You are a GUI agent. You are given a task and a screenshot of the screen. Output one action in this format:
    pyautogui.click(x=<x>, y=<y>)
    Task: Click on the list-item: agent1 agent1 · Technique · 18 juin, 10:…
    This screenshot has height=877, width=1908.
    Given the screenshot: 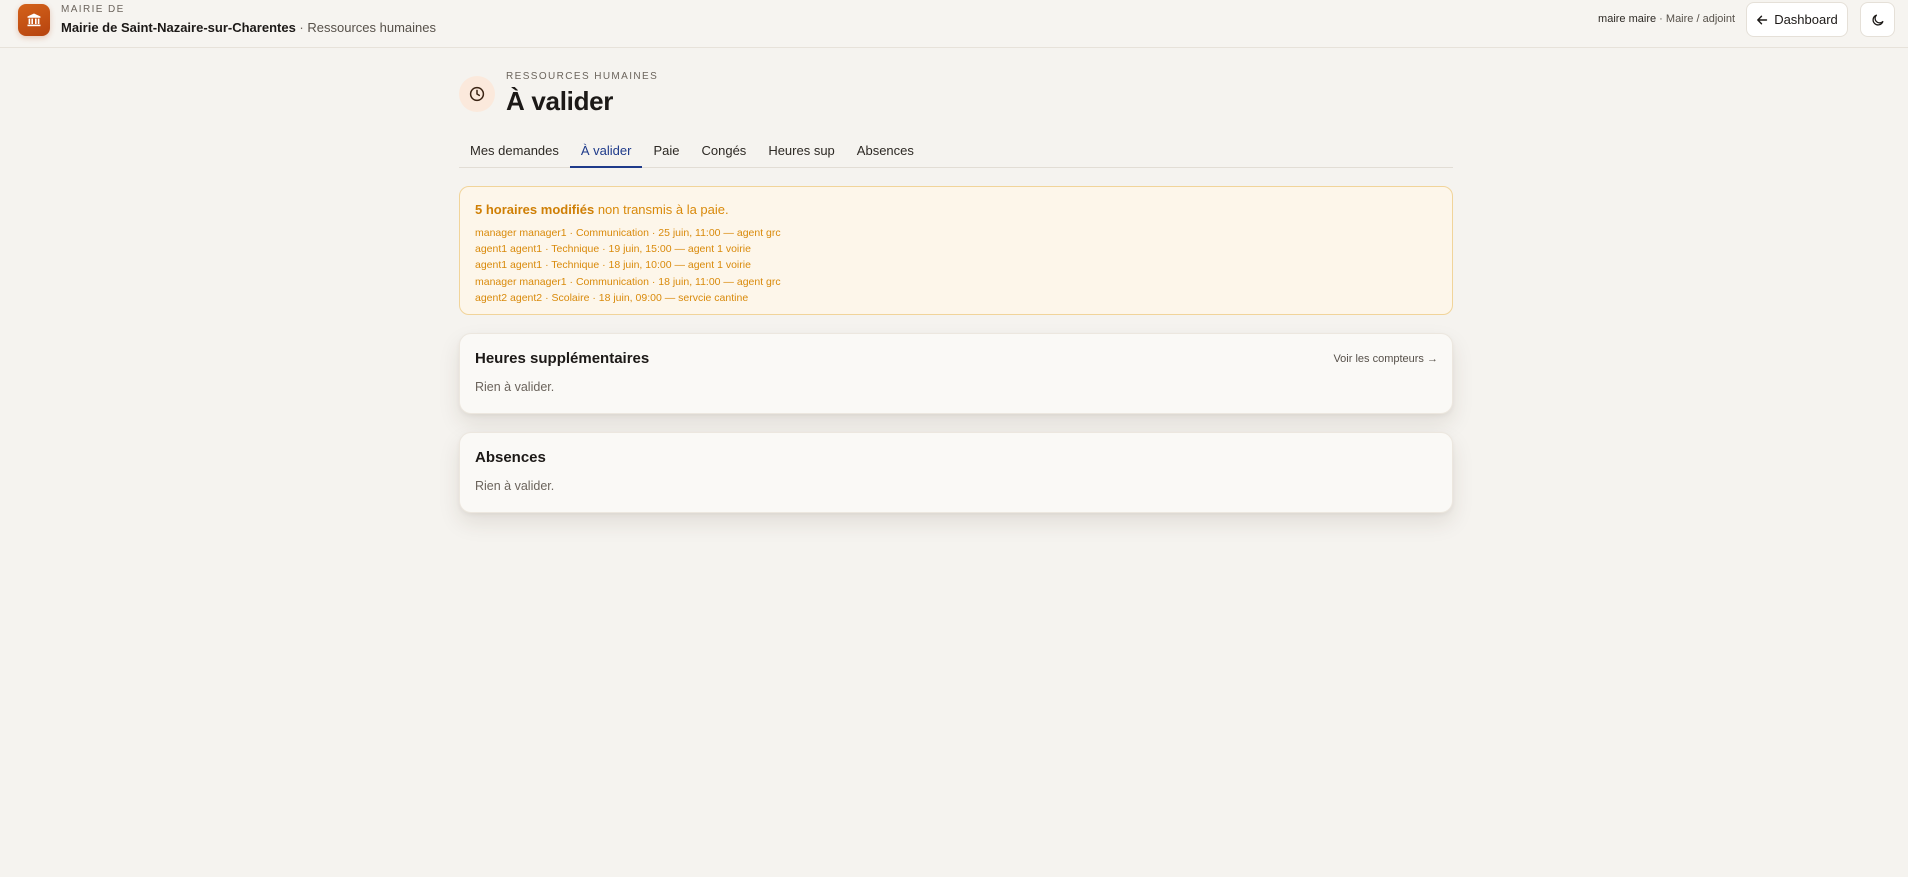 What is the action you would take?
    pyautogui.click(x=613, y=265)
    